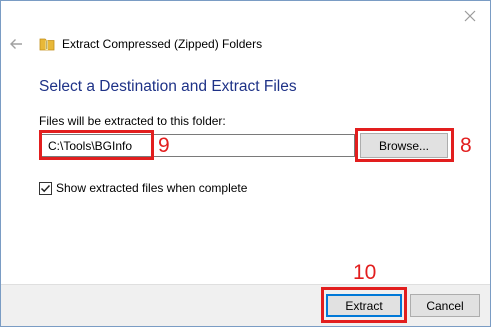 This screenshot has width=491, height=327. Describe the element at coordinates (445, 305) in the screenshot. I see `cancel-button: Cancel` at that location.